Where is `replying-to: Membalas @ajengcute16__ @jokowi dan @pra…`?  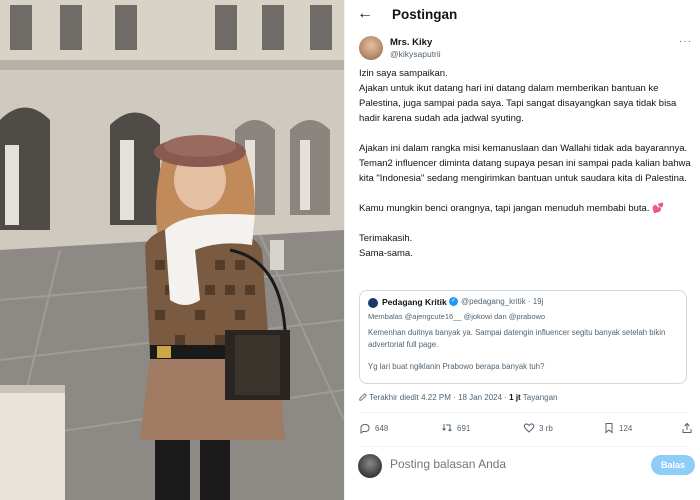 replying-to: Membalas @ajengcute16__ @jokowi dan @pra… is located at coordinates (457, 316).